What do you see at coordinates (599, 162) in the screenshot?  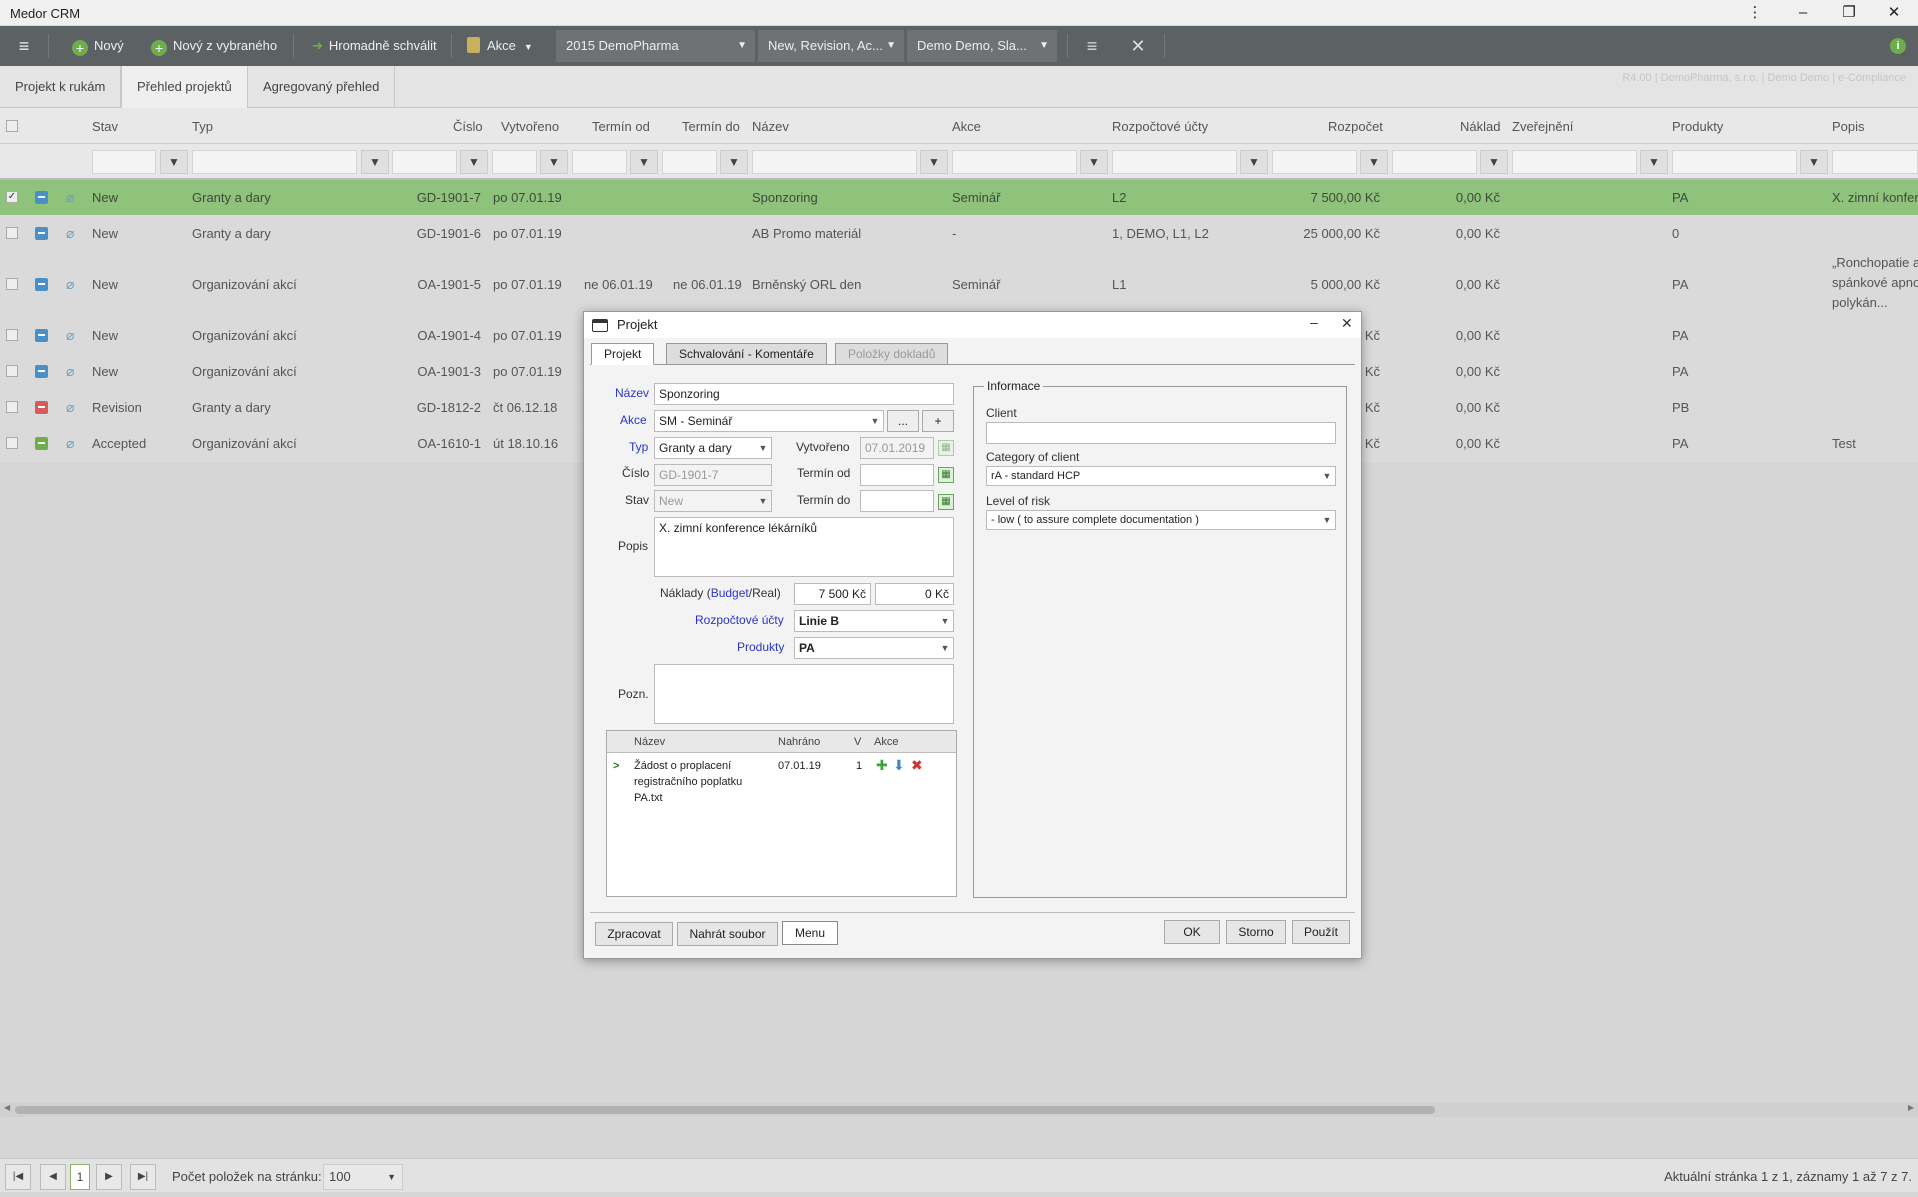 I see `filter-input-termin-od` at bounding box center [599, 162].